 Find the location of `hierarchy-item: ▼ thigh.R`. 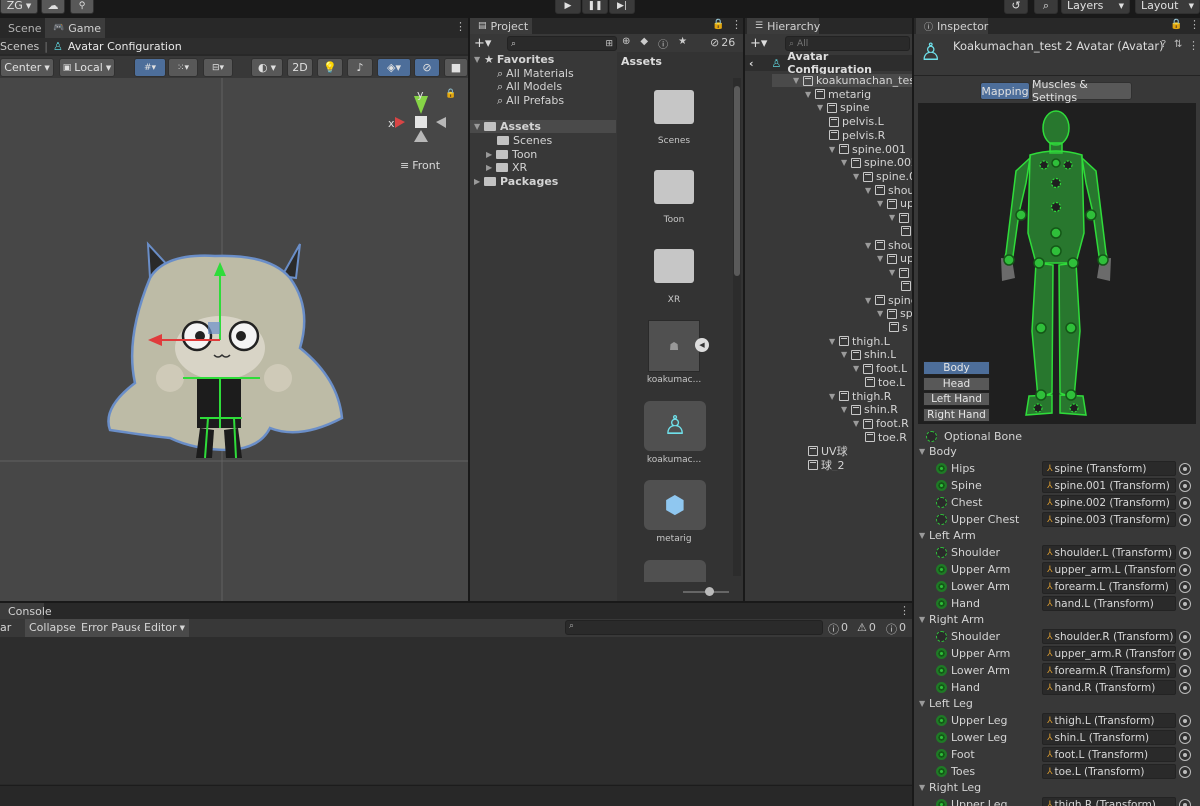

hierarchy-item: ▼ thigh.R is located at coordinates (860, 396).